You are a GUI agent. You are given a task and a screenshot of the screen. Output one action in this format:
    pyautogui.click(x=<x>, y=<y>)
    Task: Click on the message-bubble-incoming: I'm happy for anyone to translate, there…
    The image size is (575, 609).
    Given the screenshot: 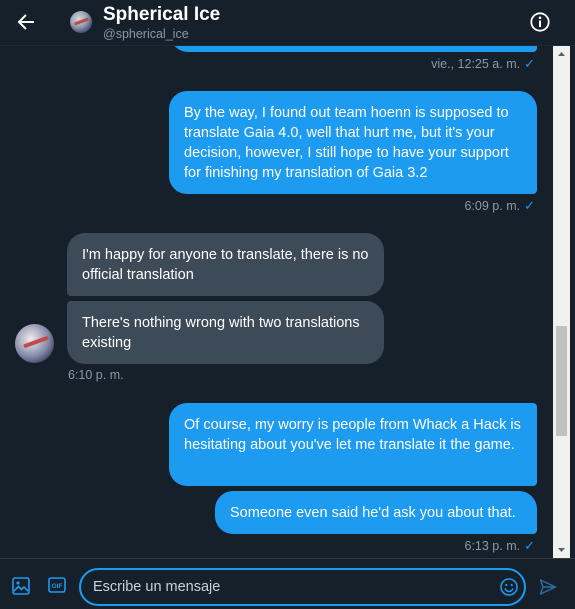 What is the action you would take?
    pyautogui.click(x=225, y=264)
    